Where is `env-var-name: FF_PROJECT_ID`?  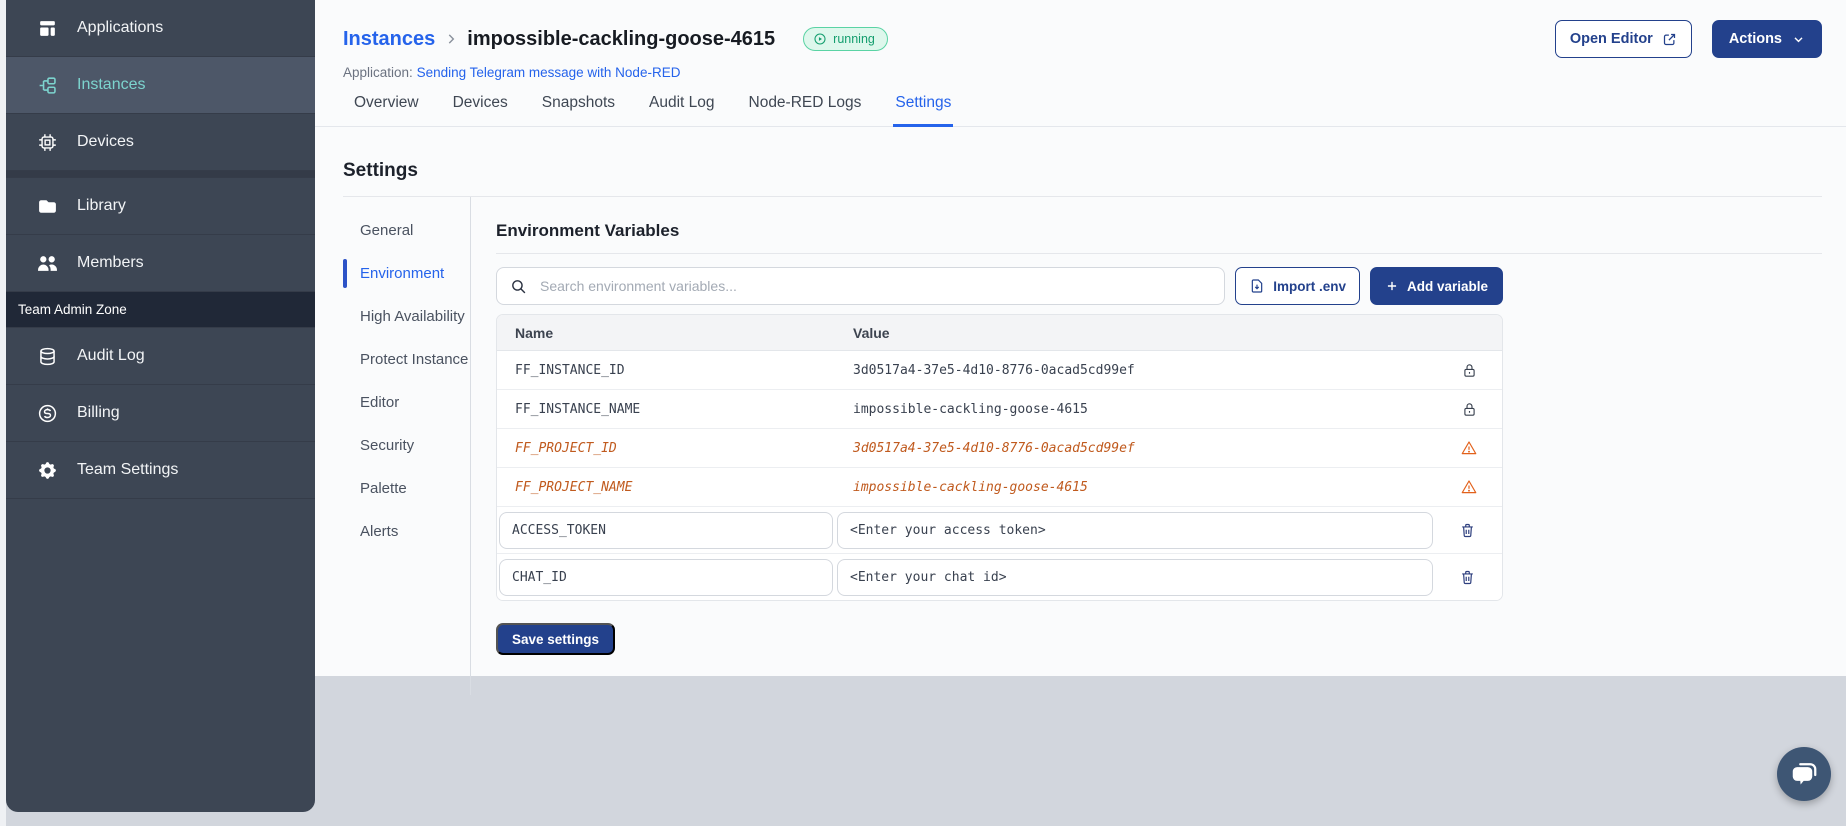
env-var-name: FF_PROJECT_ID is located at coordinates (566, 448).